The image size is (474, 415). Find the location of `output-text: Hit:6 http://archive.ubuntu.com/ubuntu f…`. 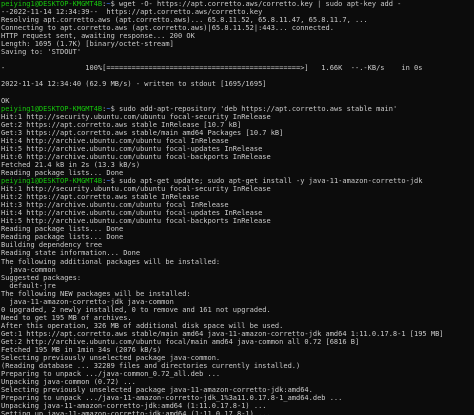

output-text: Hit:6 http://archive.ubuntu.com/ubuntu f… is located at coordinates (136, 156).